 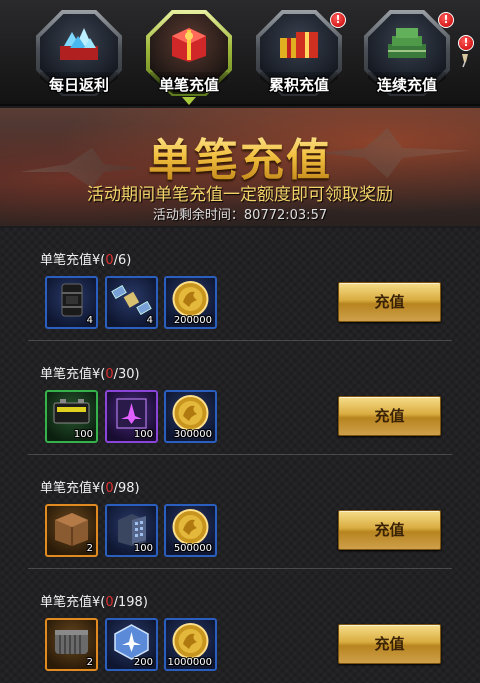 I want to click on tier-requirement: 单笔充值¥(0/6), so click(x=85, y=258).